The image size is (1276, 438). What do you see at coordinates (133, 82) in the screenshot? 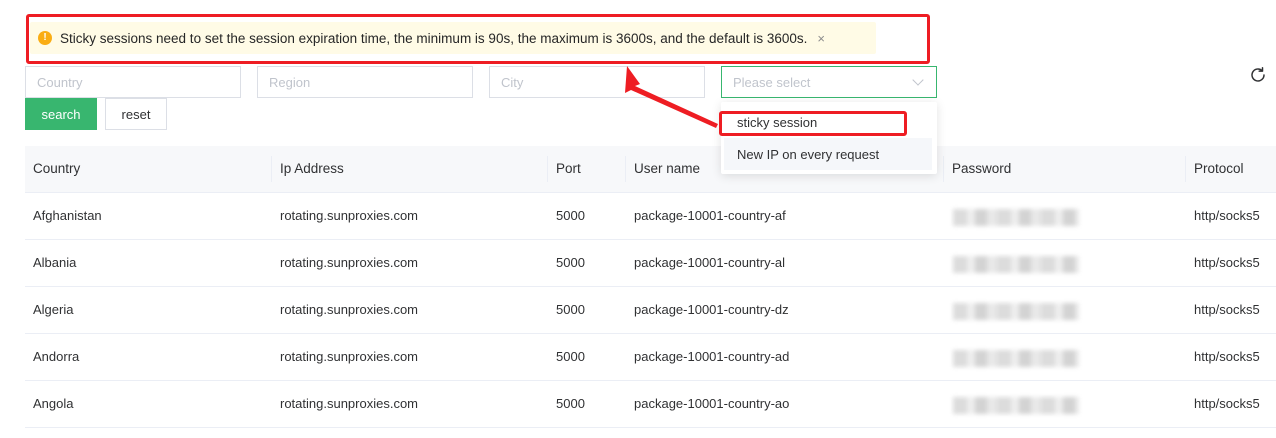
I see `country-input` at bounding box center [133, 82].